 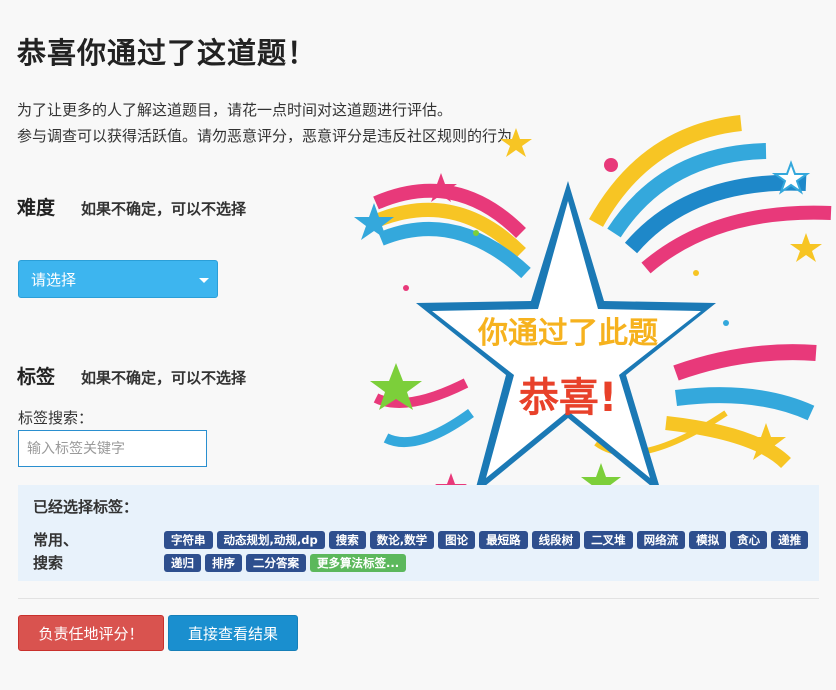 What do you see at coordinates (276, 563) in the screenshot?
I see `tag-chip: 二分答案` at bounding box center [276, 563].